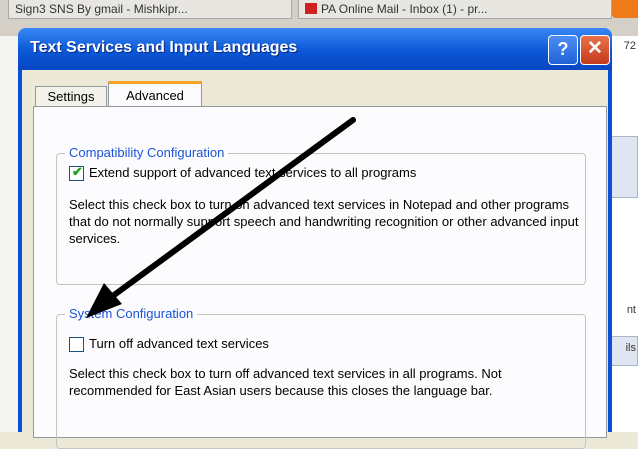 The height and width of the screenshot is (449, 638). Describe the element at coordinates (9, 234) in the screenshot. I see `background-page-left` at that location.